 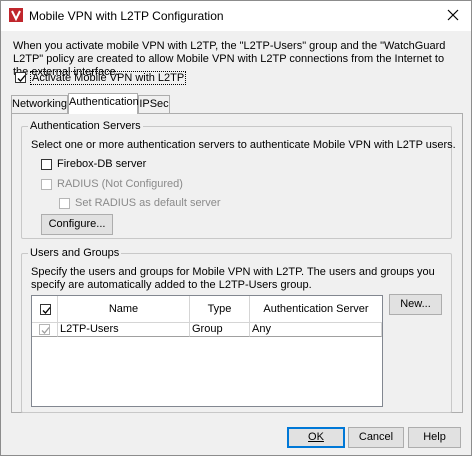 I want to click on select-all-checkbox, so click(x=45, y=309).